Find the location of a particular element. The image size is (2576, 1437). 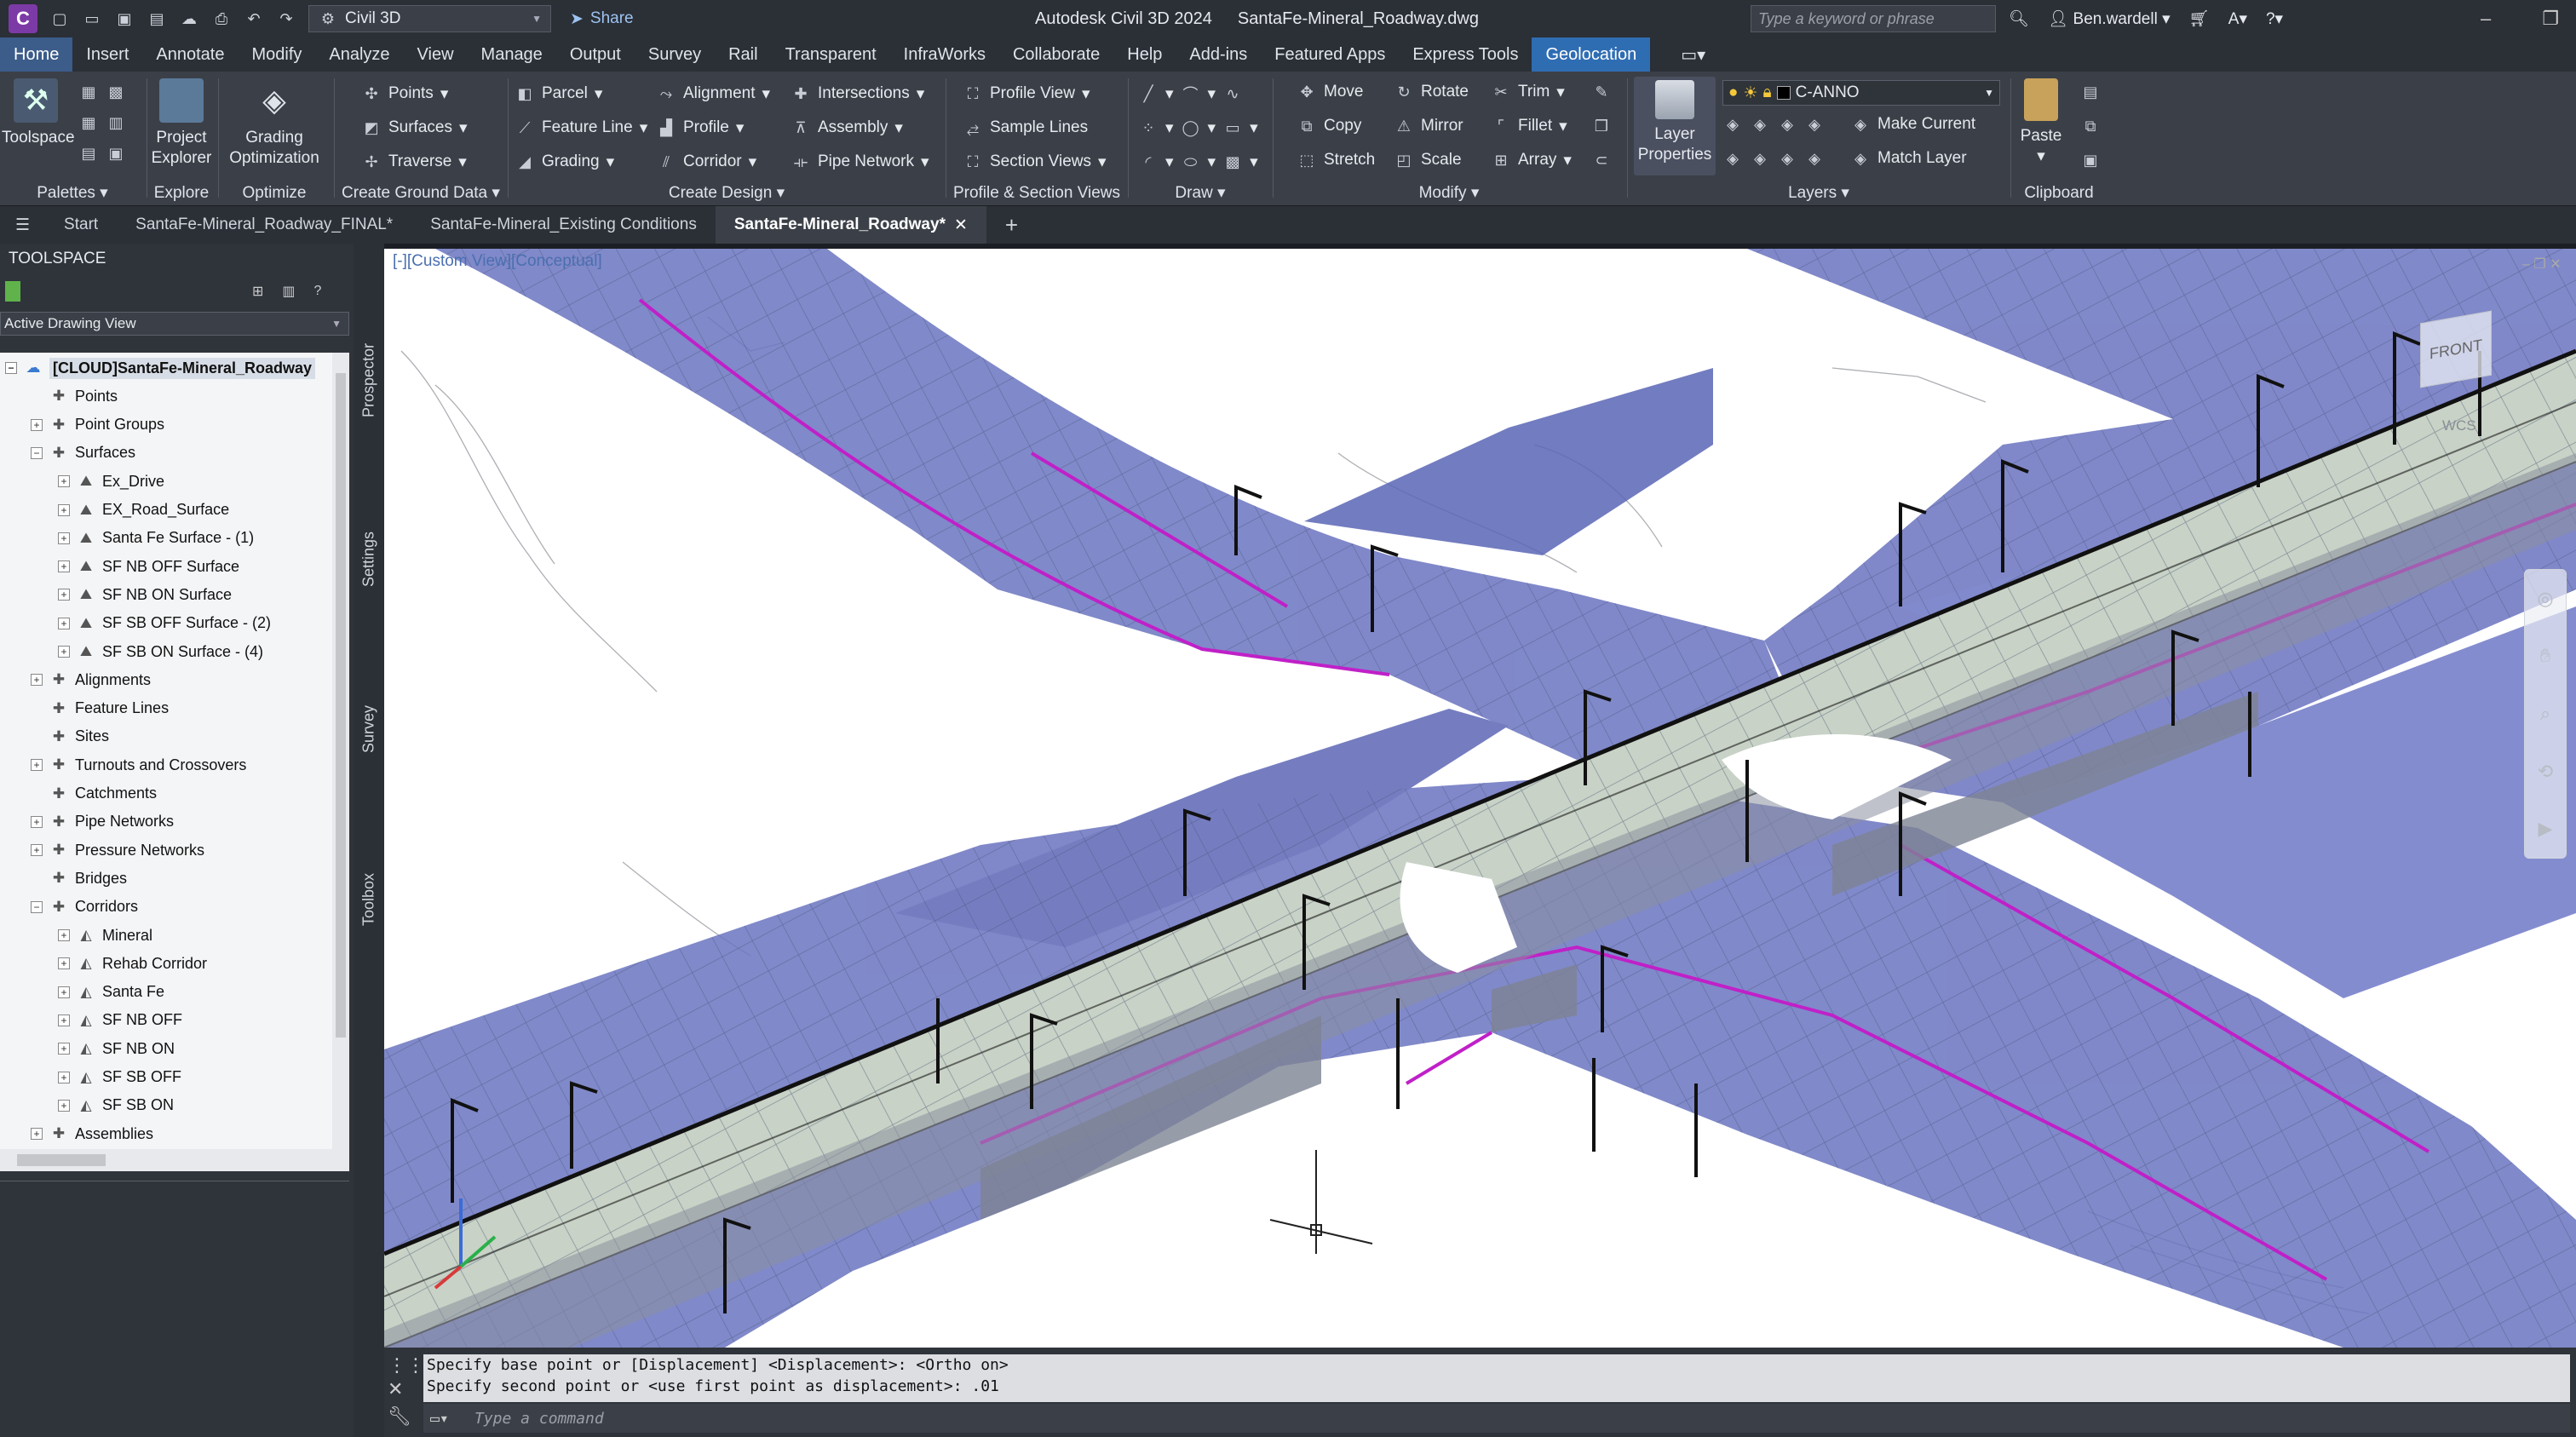

tree-item: − ☁ [CLOUD]SantaFe-Mineral_Roadway is located at coordinates (160, 368).